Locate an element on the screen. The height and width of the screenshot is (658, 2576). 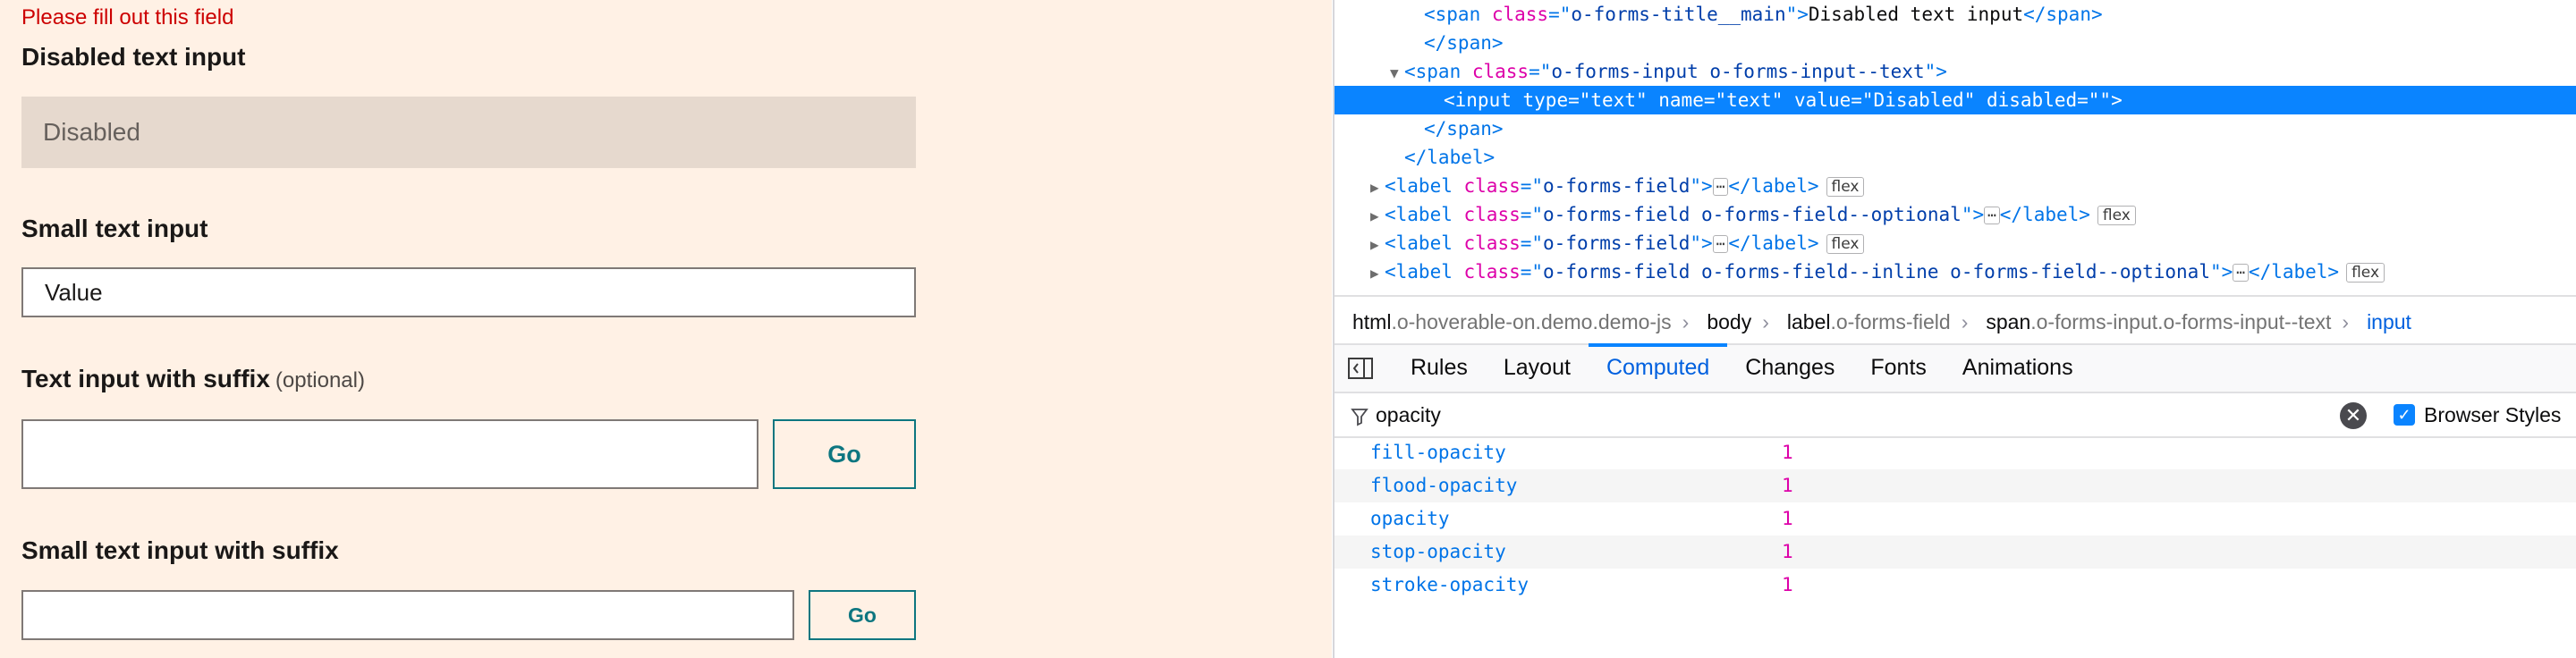
small-text-input: Value is located at coordinates (468, 292).